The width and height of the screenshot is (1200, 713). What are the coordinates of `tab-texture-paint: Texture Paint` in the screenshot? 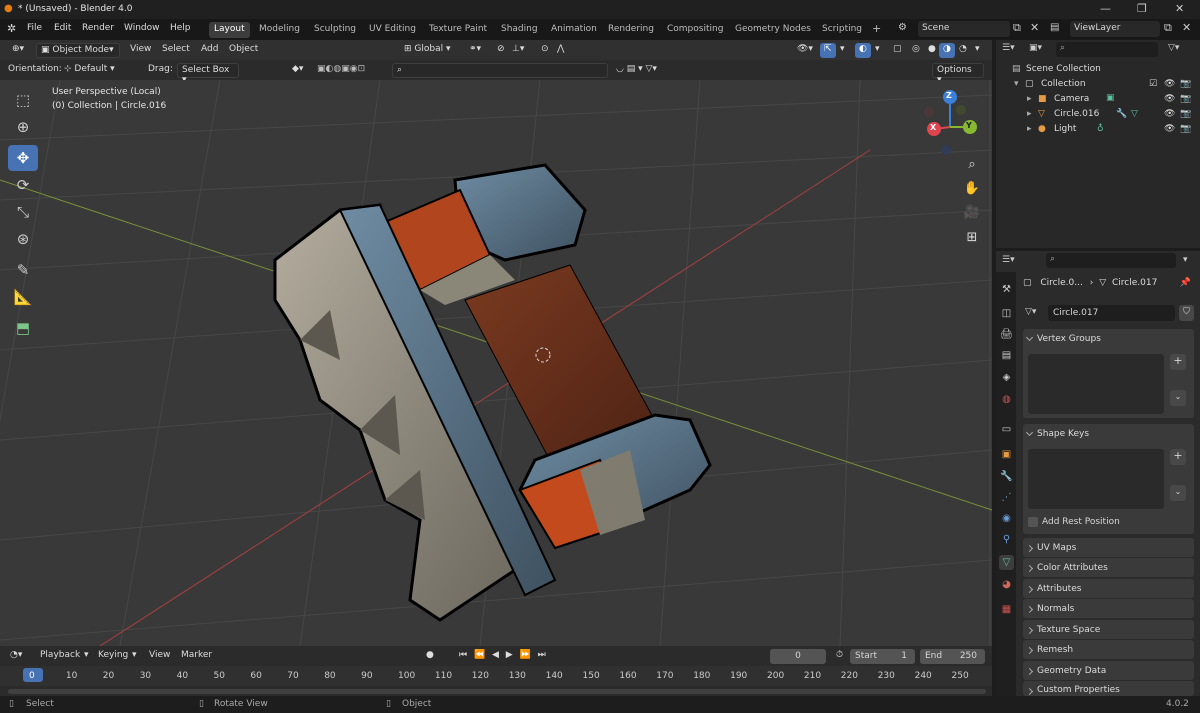 It's located at (458, 30).